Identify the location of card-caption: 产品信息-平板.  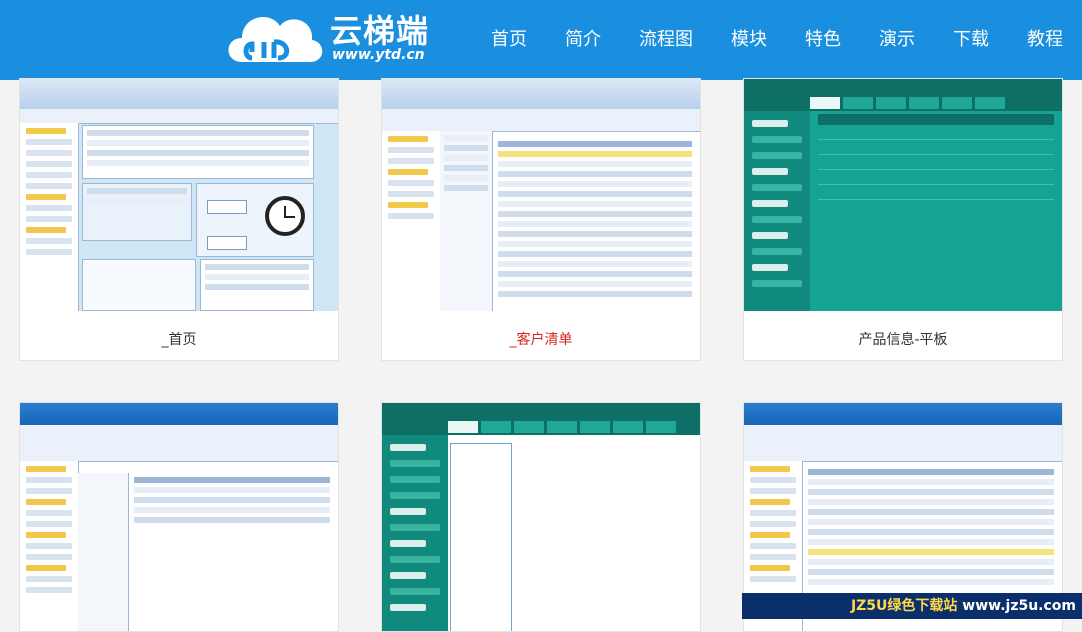
(903, 339).